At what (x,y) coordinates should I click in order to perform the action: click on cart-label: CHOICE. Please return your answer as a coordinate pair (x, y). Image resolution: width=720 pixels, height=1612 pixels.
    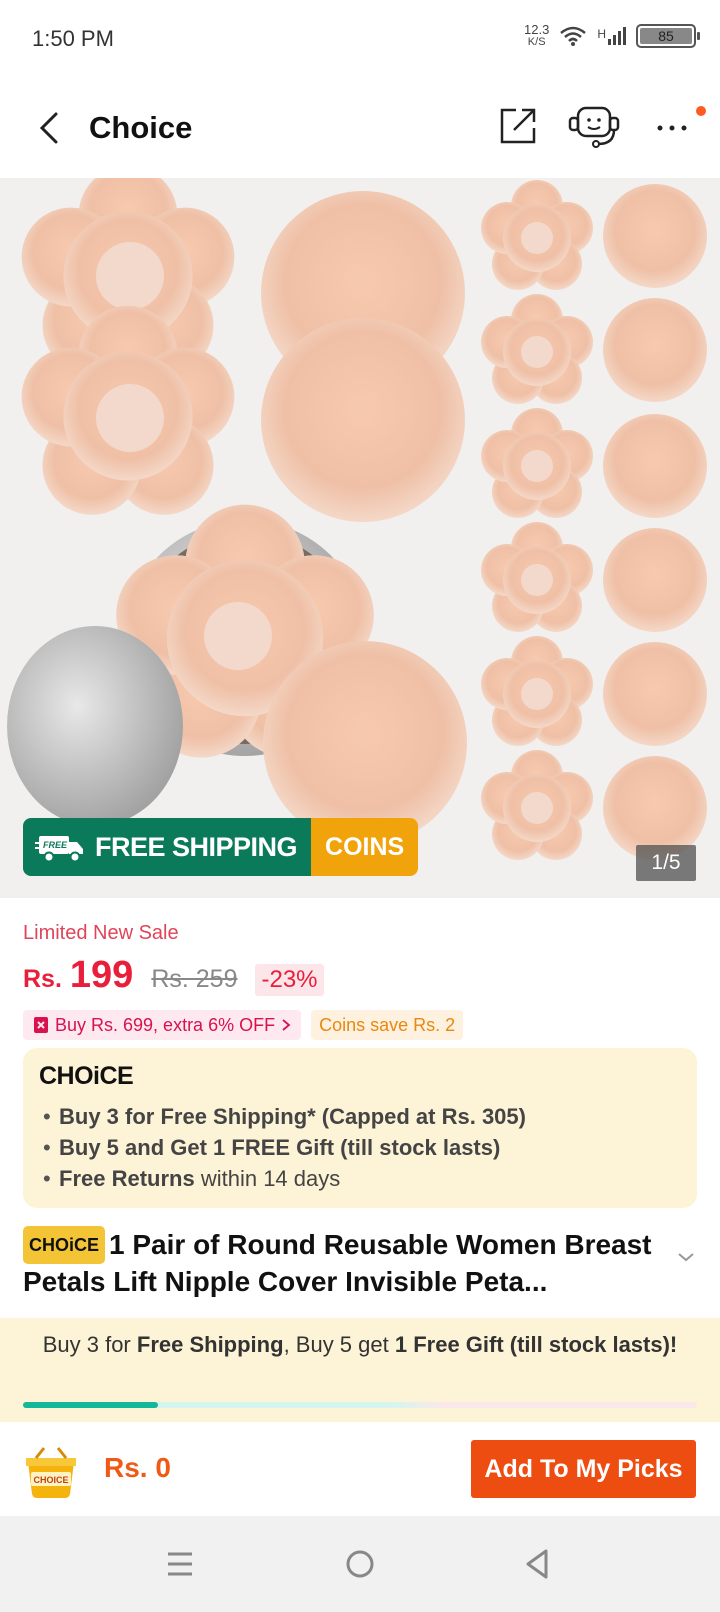
    Looking at the image, I should click on (50, 1480).